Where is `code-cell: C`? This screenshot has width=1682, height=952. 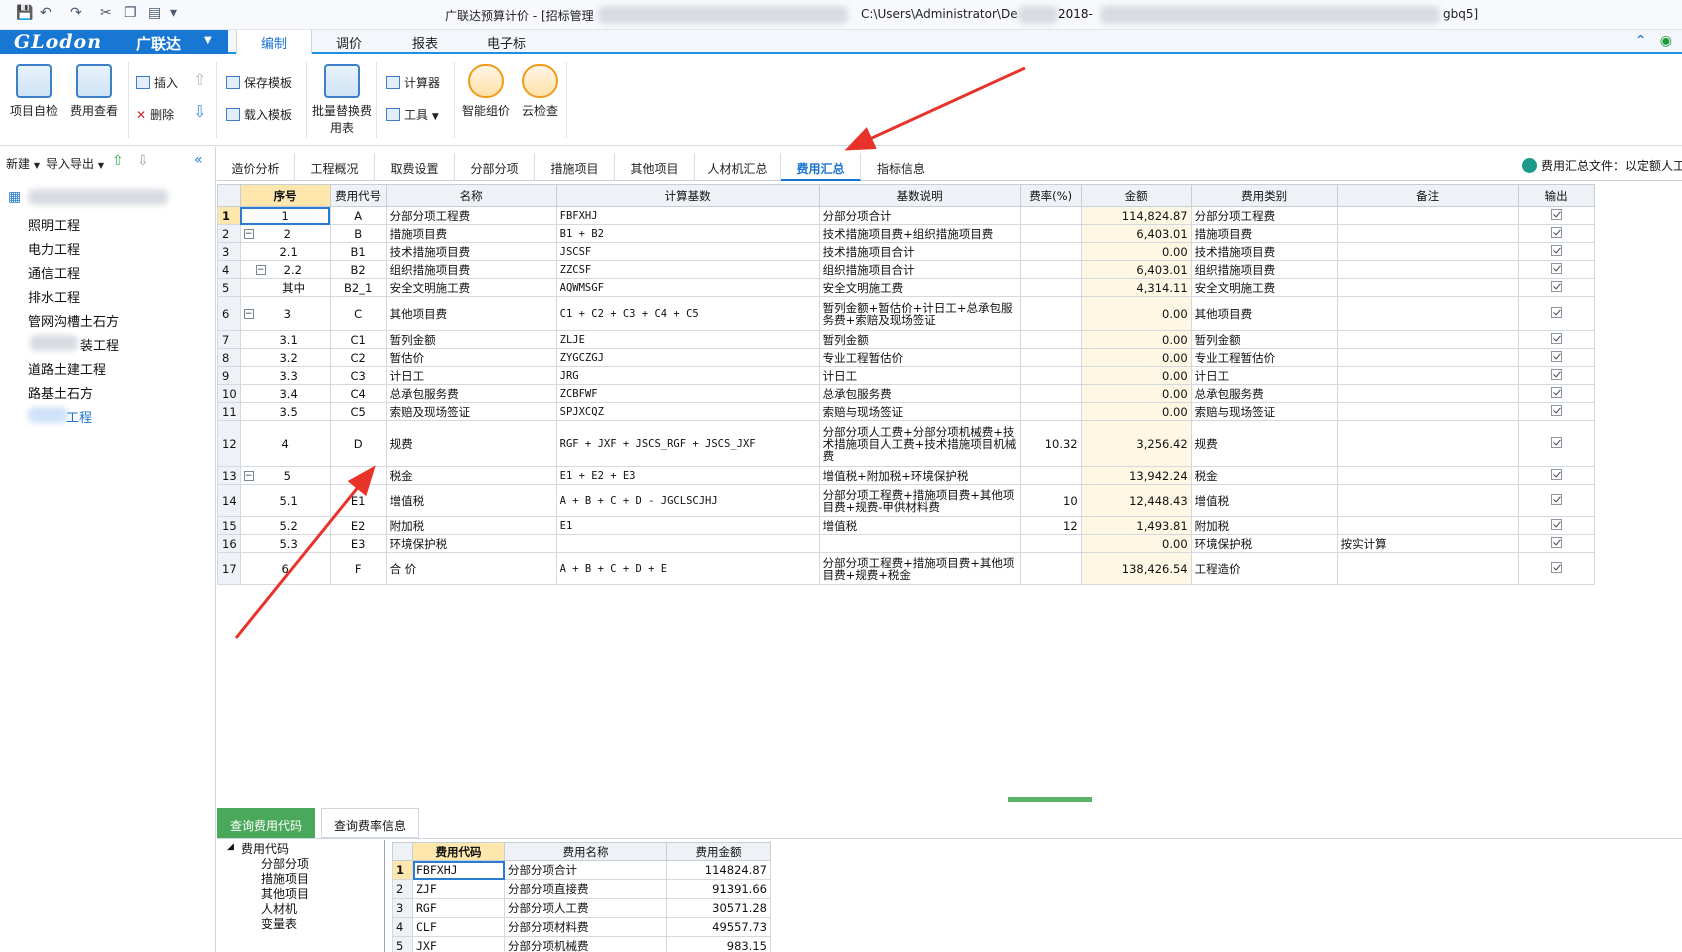 code-cell: C is located at coordinates (358, 313).